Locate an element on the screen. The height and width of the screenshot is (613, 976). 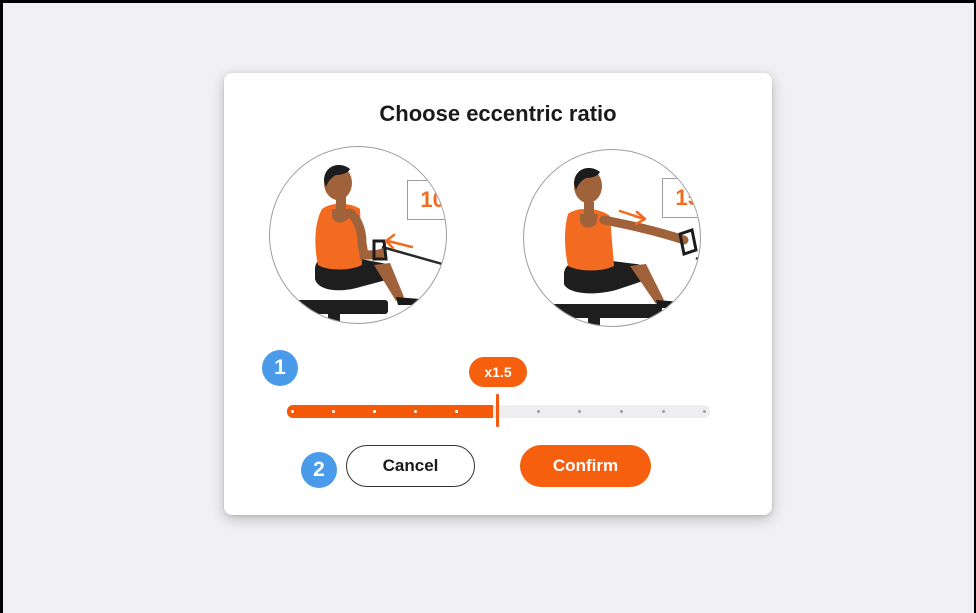
illustration-release-phase: 15 kg is located at coordinates (612, 238).